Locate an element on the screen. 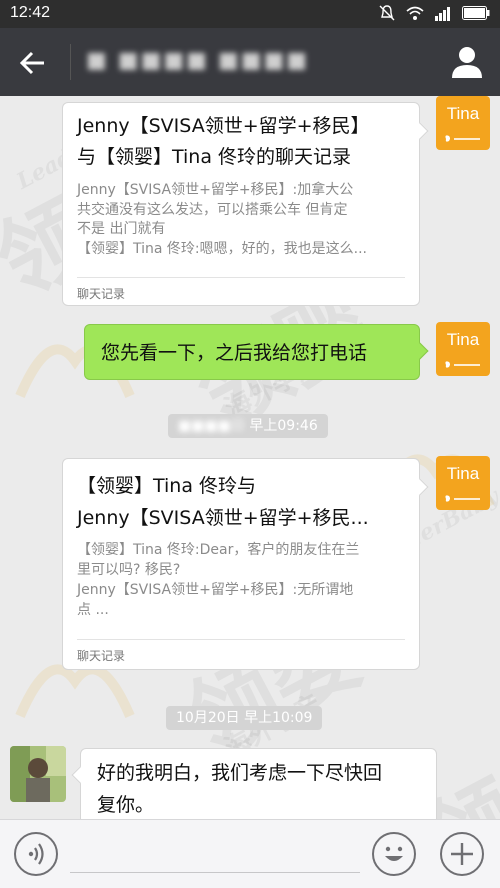 This screenshot has width=500, height=888. add-more-button is located at coordinates (462, 854).